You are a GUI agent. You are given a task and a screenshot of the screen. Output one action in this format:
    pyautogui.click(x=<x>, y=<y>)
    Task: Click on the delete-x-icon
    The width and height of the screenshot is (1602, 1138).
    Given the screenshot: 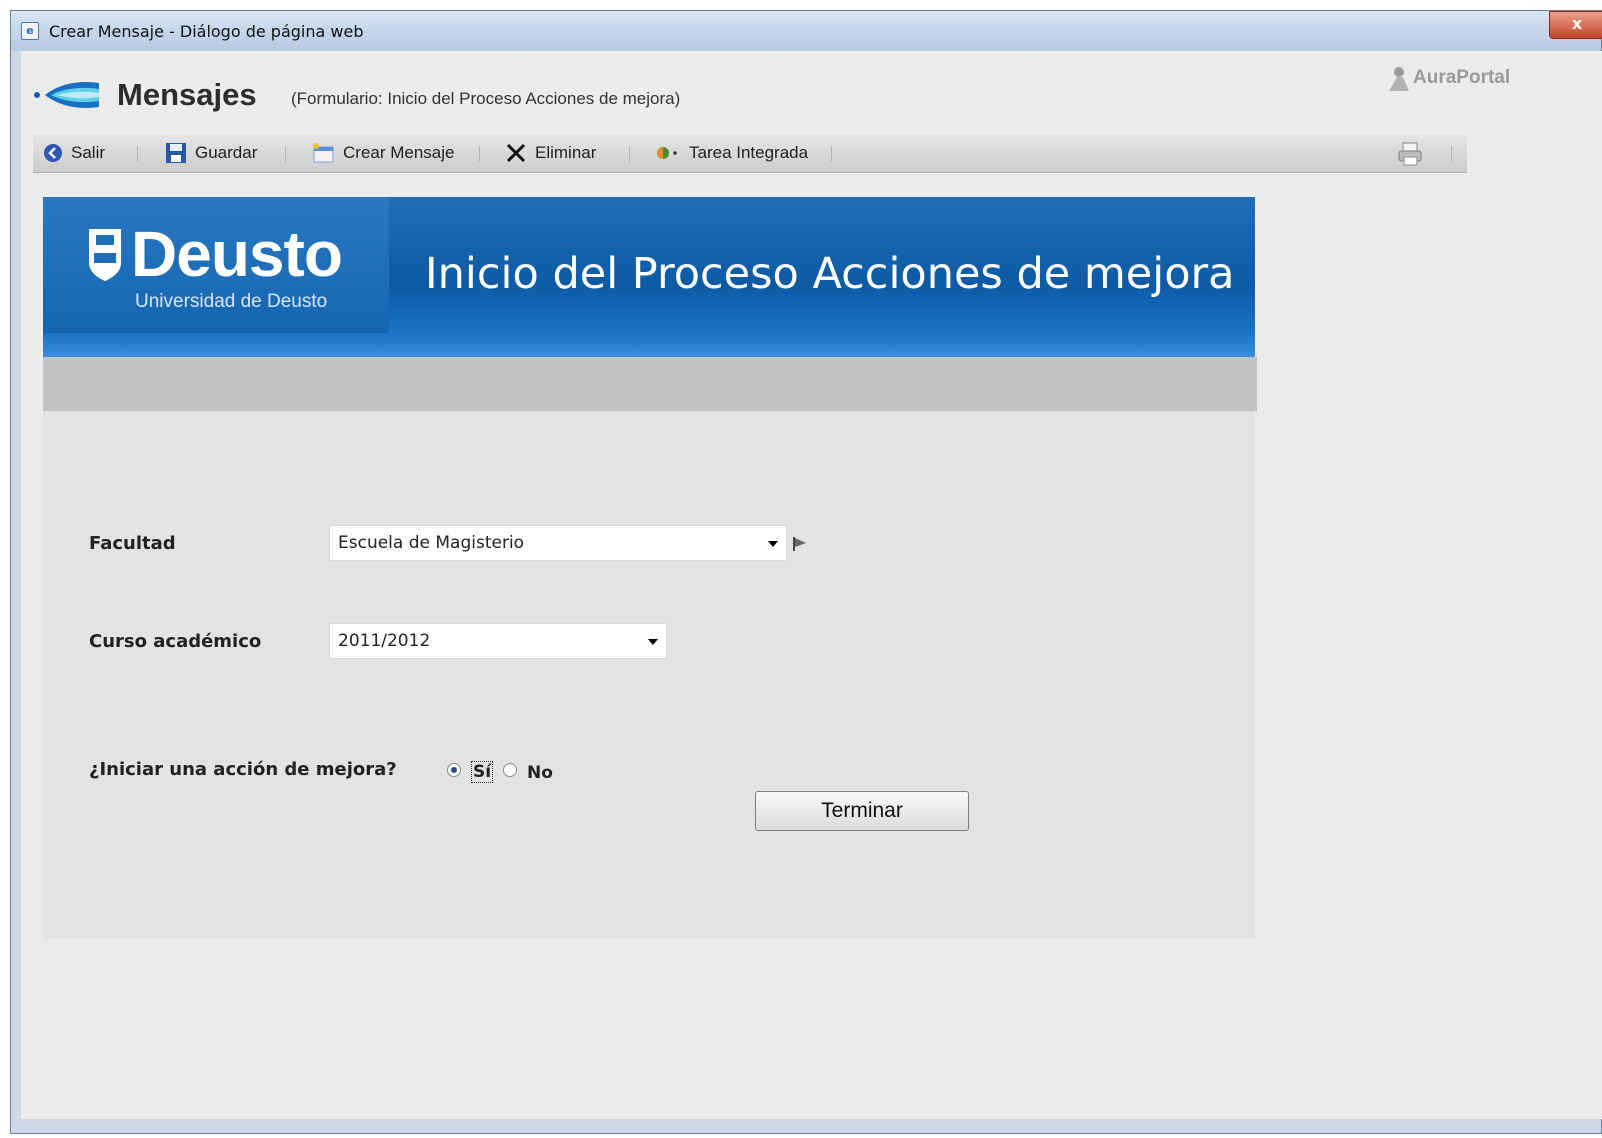 What is the action you would take?
    pyautogui.click(x=516, y=153)
    